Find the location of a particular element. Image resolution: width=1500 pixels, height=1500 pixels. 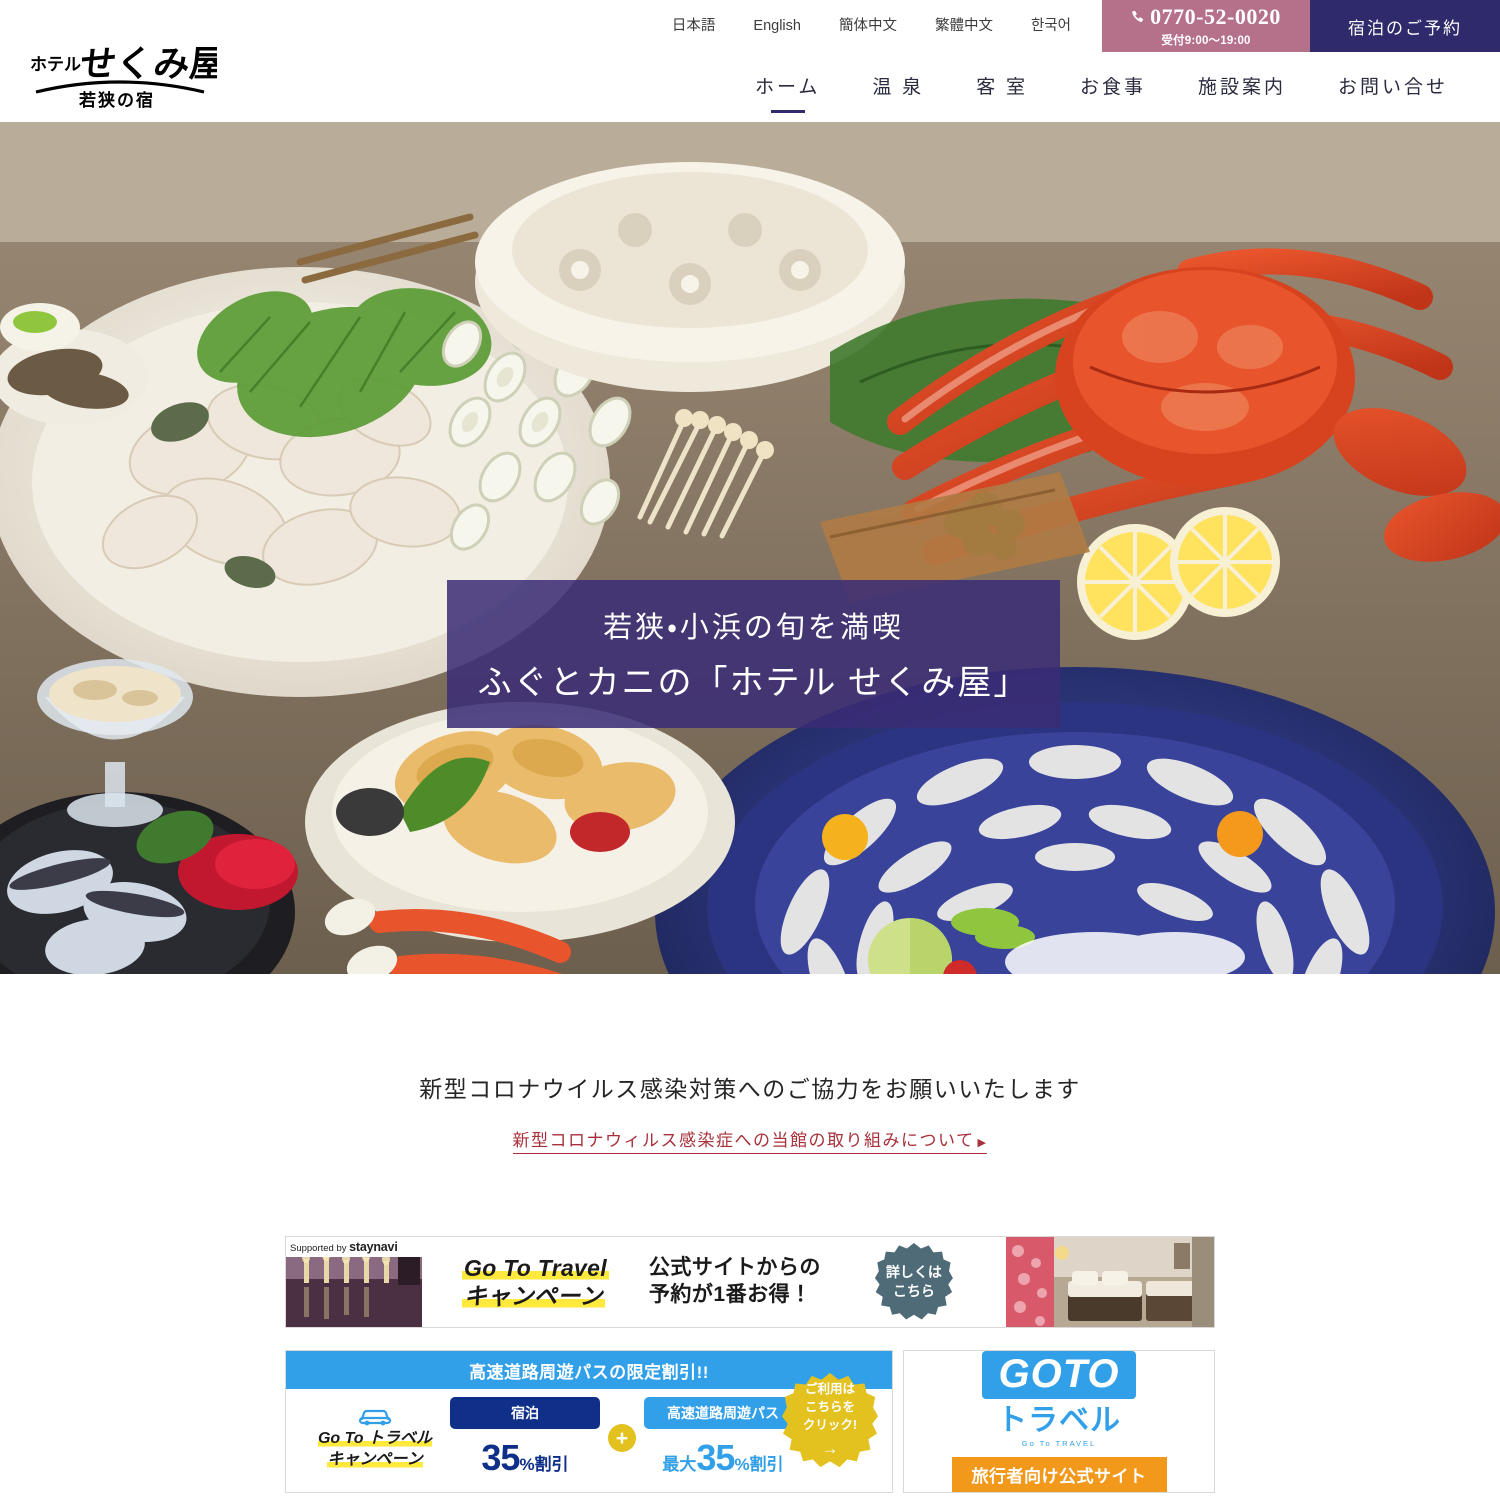

phone-number: 0770-52-0020 is located at coordinates (1215, 16).